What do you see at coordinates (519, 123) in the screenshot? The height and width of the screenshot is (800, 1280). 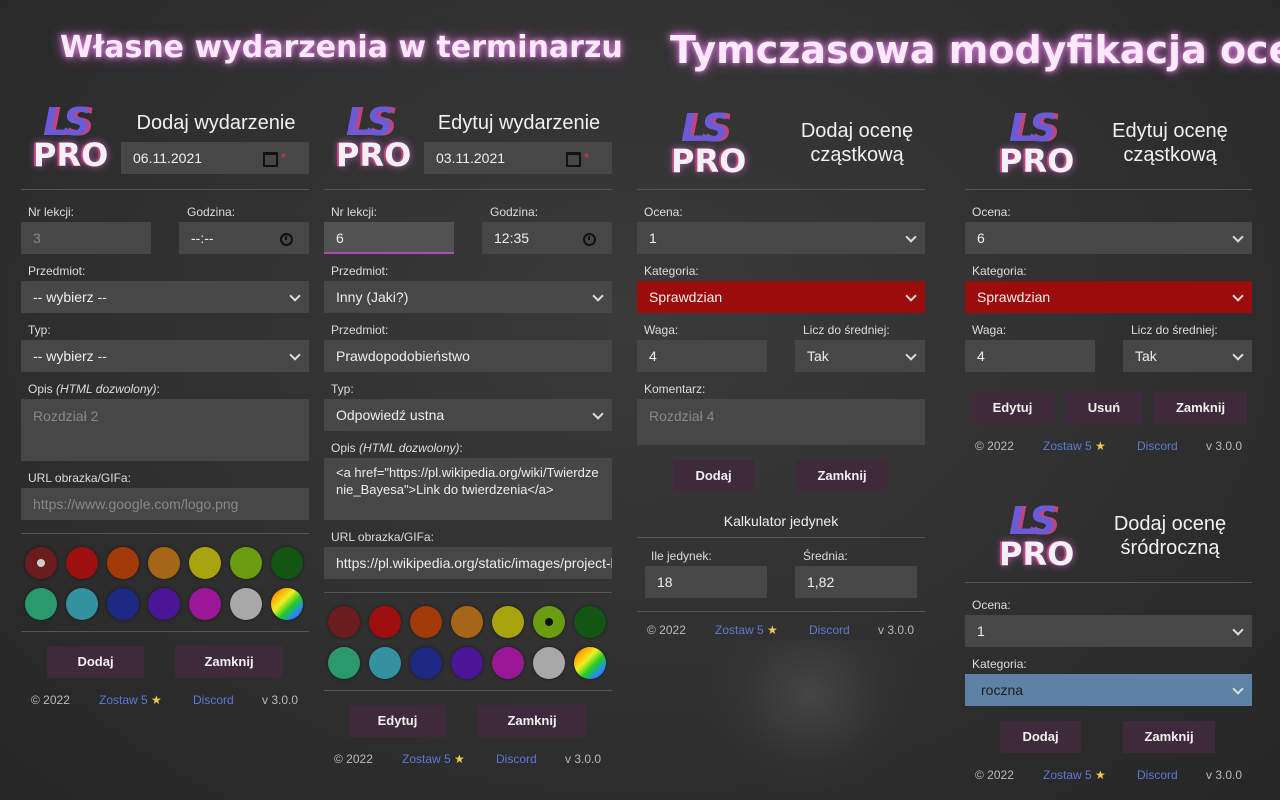 I see `panel-title: Edytuj wydarzenie` at bounding box center [519, 123].